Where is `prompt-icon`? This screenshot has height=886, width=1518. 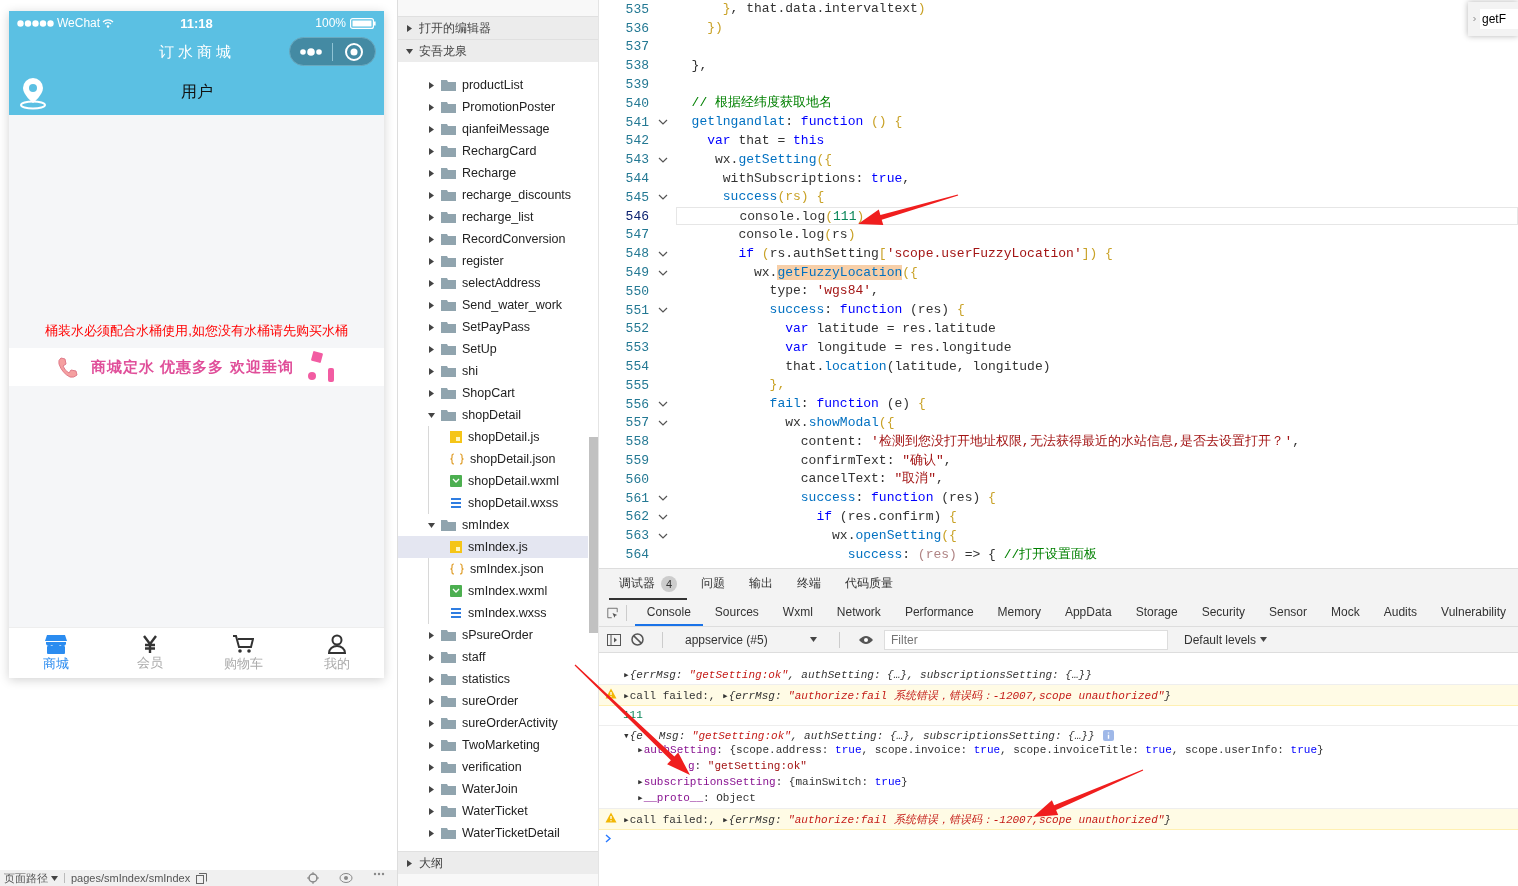 prompt-icon is located at coordinates (608, 838).